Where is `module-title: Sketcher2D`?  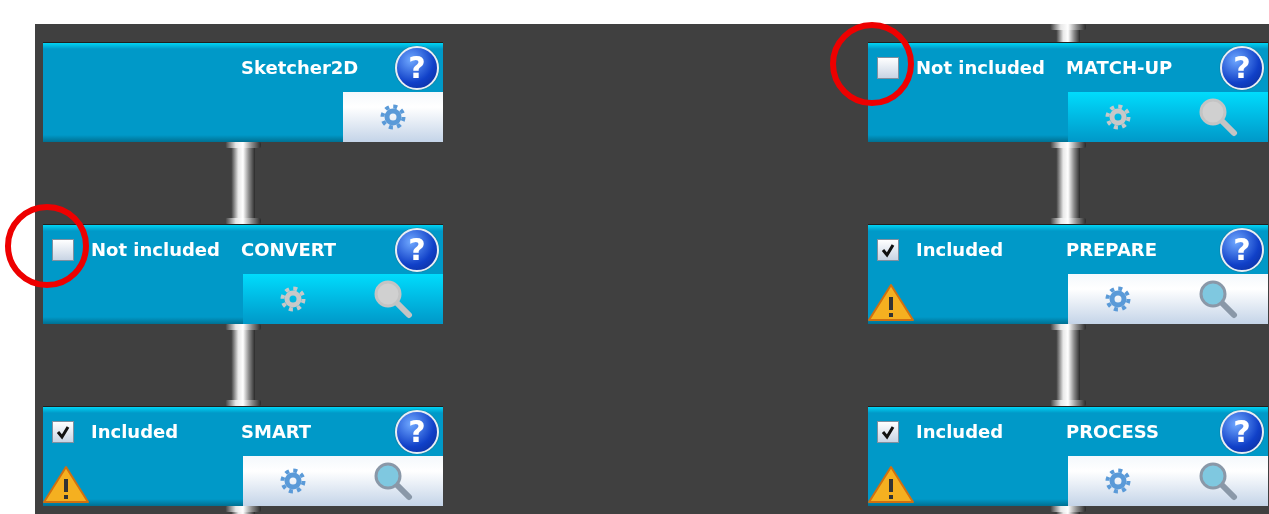
module-title: Sketcher2D is located at coordinates (300, 67).